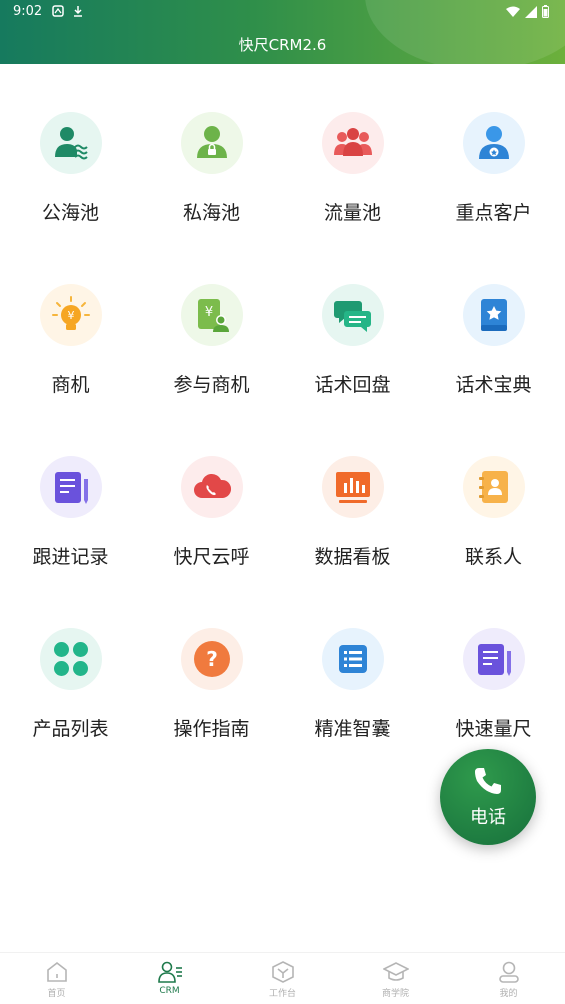 The width and height of the screenshot is (565, 1004). I want to click on grid-item-label: 精准智囊, so click(352, 729).